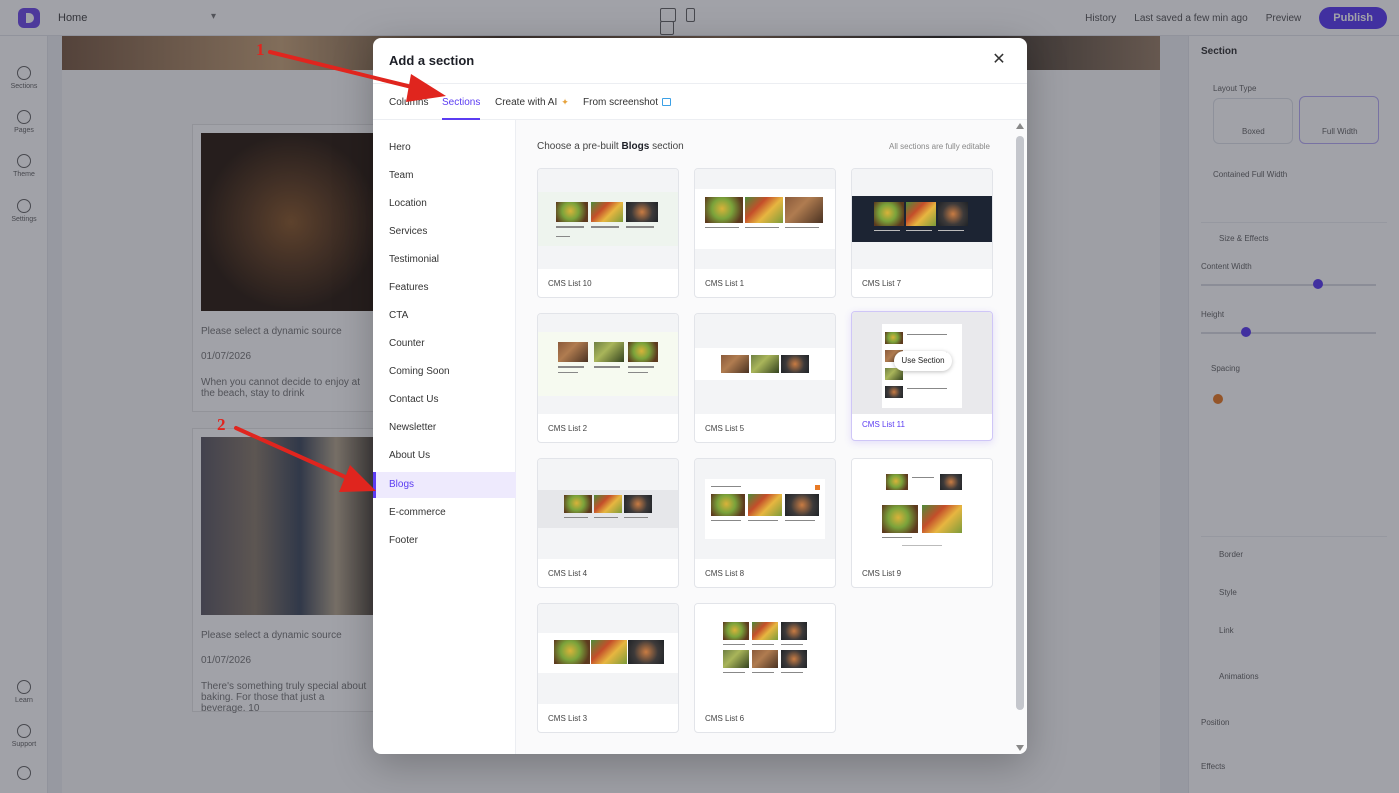 The image size is (1399, 793). What do you see at coordinates (725, 428) in the screenshot?
I see `card-label: CMS List 5` at bounding box center [725, 428].